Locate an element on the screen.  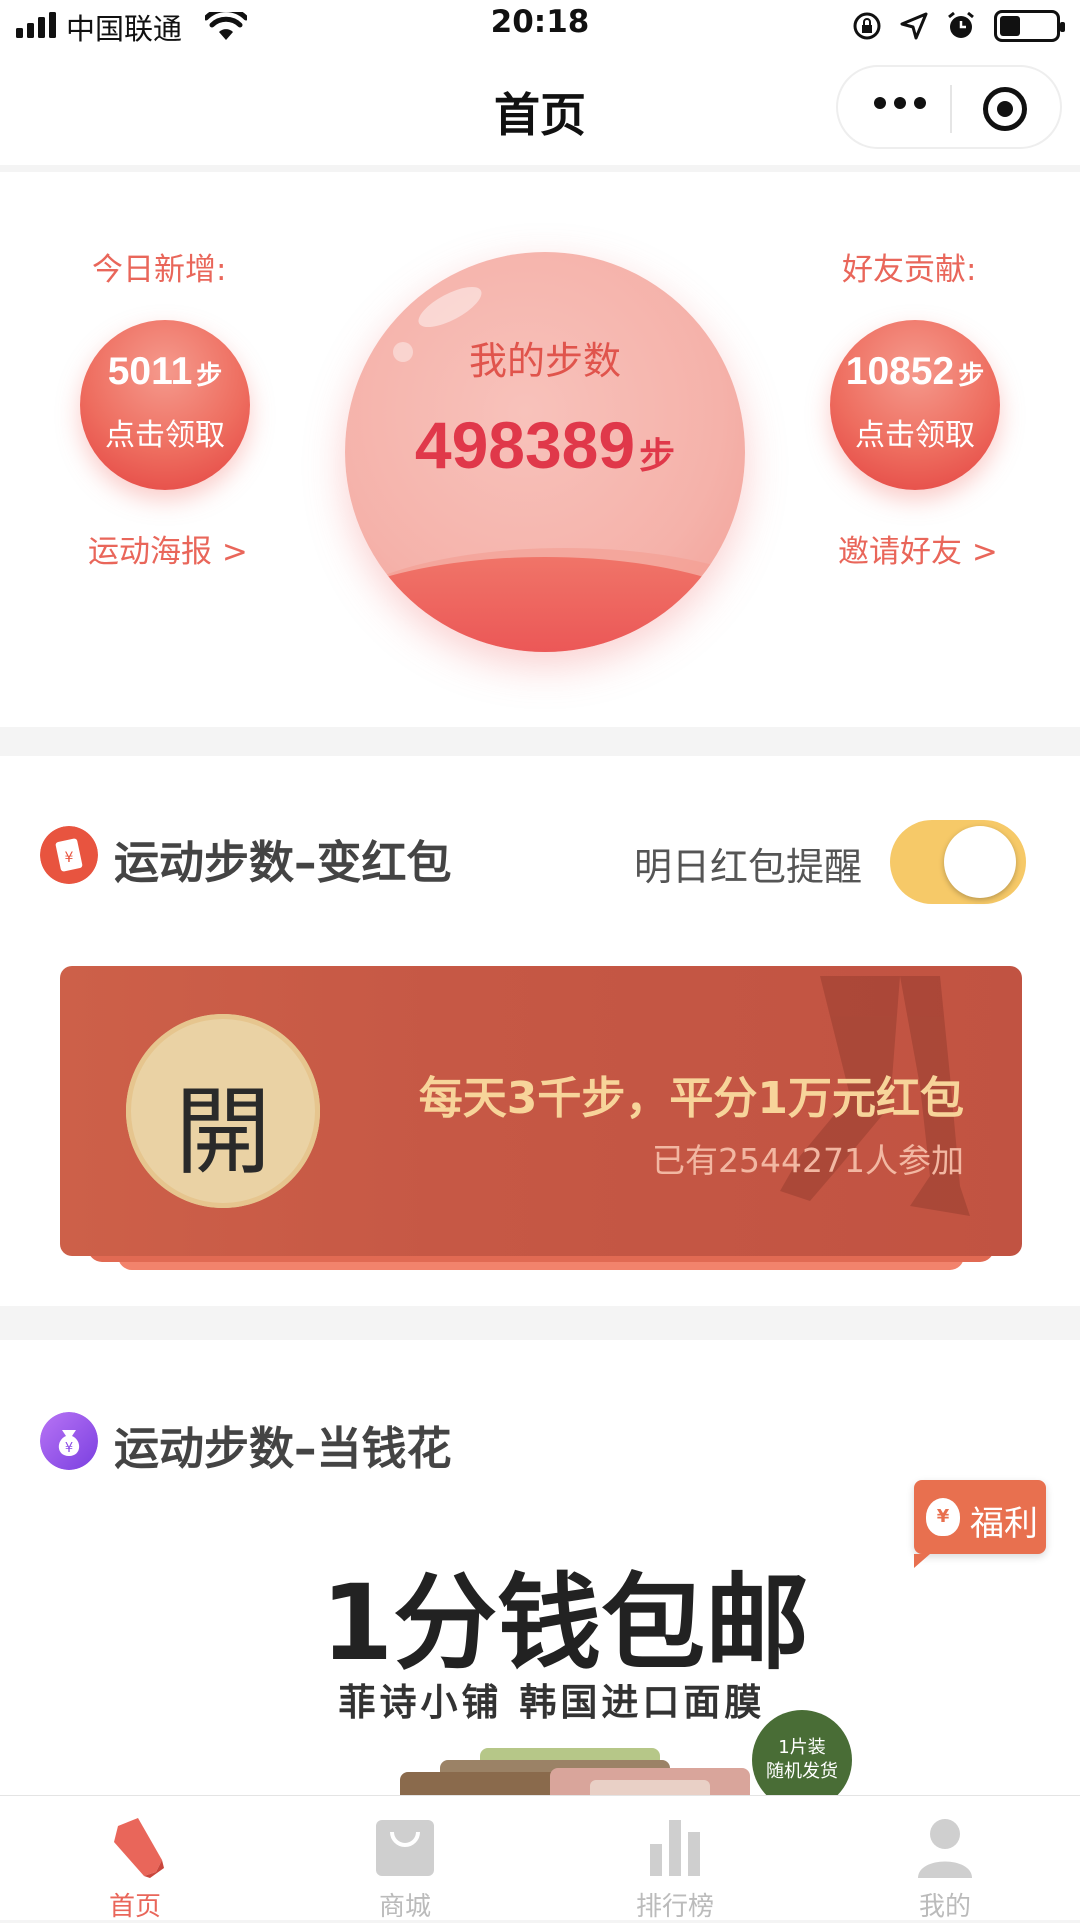
my-steps-label: 我的步数 is located at coordinates (544, 361).